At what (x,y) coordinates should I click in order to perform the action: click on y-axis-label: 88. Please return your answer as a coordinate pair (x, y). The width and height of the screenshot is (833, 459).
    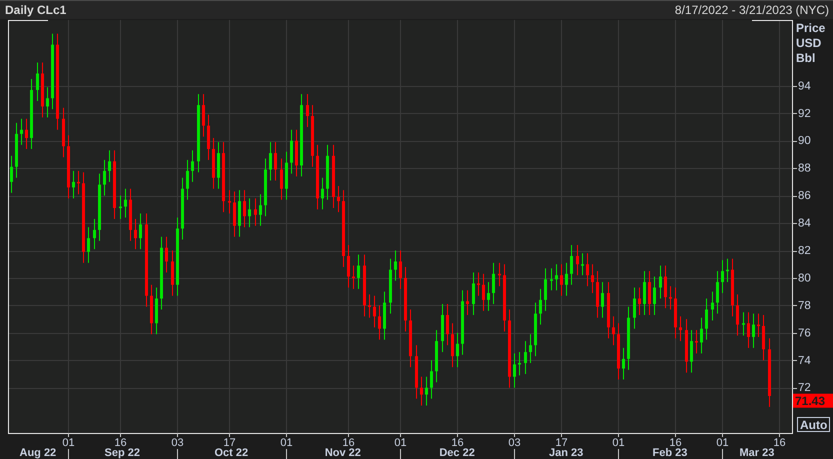
    Looking at the image, I should click on (804, 168).